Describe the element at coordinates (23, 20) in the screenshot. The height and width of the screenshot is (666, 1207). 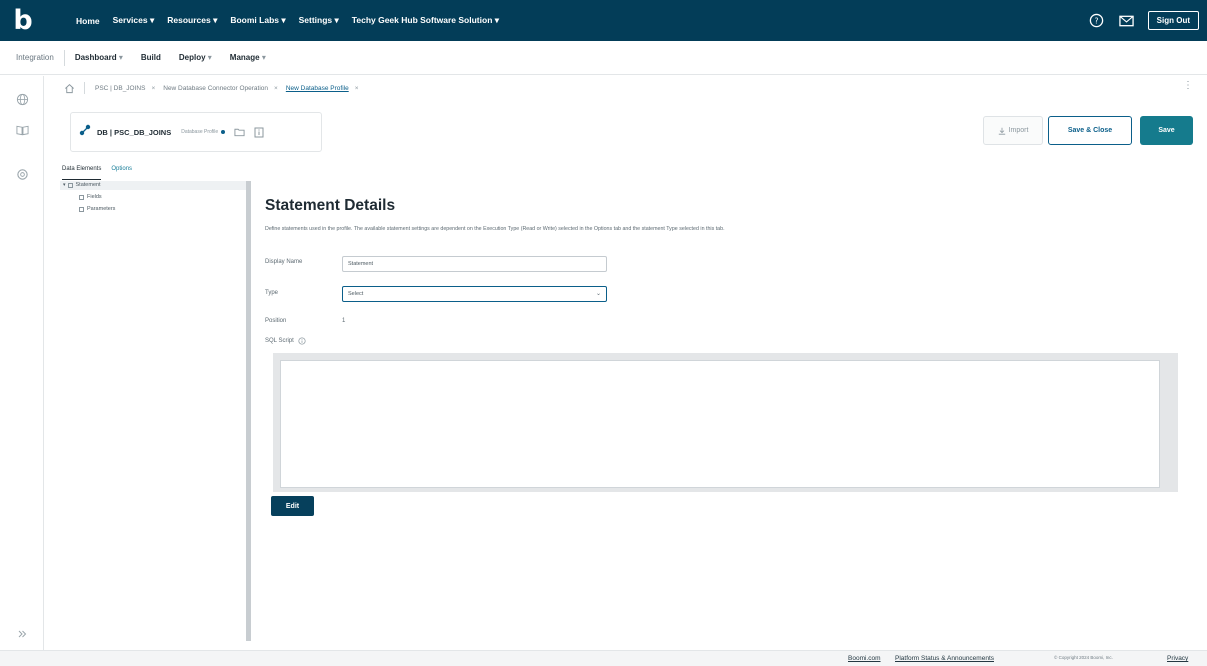
I see `boomi-logo: b` at that location.